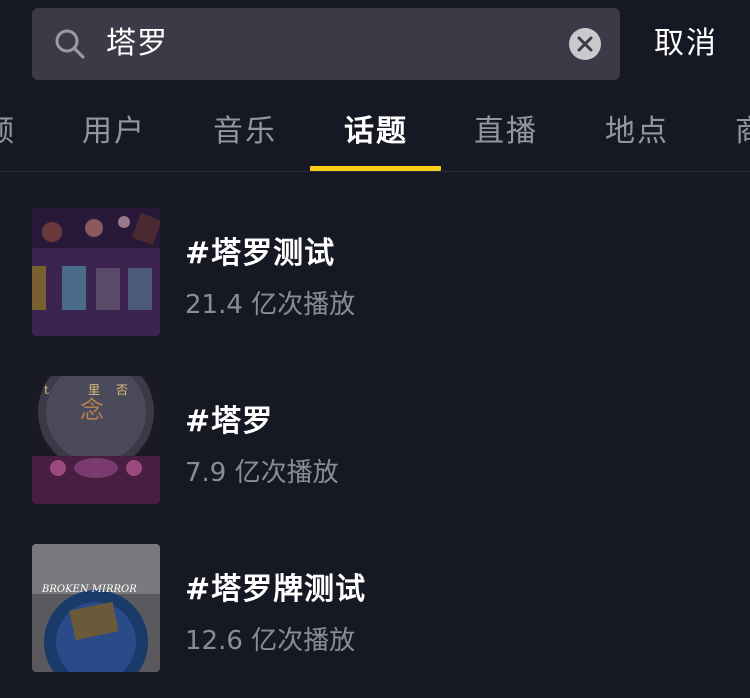  What do you see at coordinates (94, 390) in the screenshot?
I see `thumb-glyph: 里` at bounding box center [94, 390].